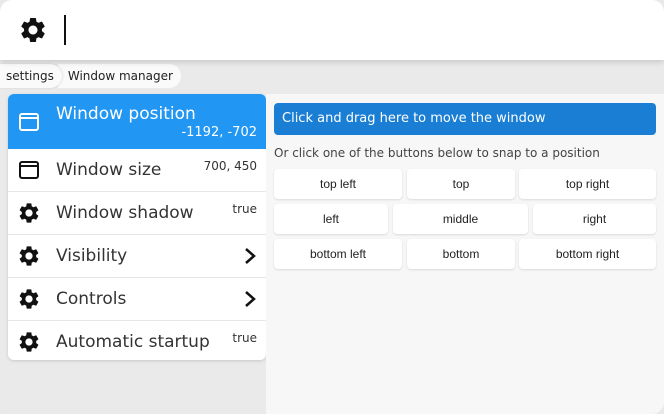 The image size is (664, 414). What do you see at coordinates (465, 119) in the screenshot?
I see `drag-handle: Click and drag here to move the window` at bounding box center [465, 119].